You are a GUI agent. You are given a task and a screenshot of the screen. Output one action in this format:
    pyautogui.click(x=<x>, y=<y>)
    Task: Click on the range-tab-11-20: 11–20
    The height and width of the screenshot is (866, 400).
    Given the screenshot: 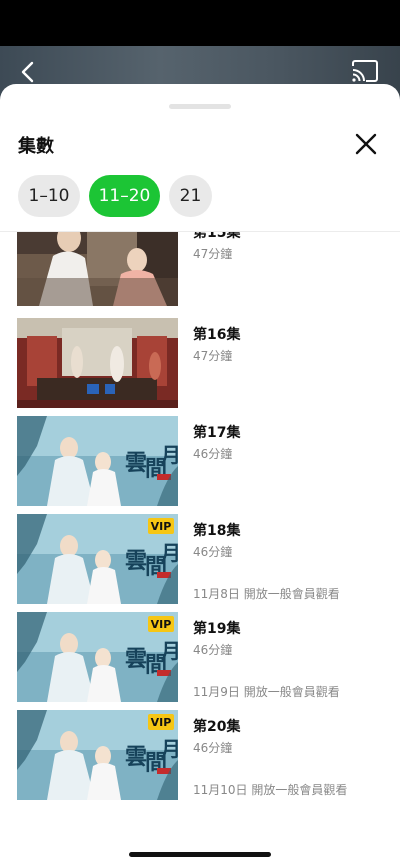 What is the action you would take?
    pyautogui.click(x=124, y=196)
    